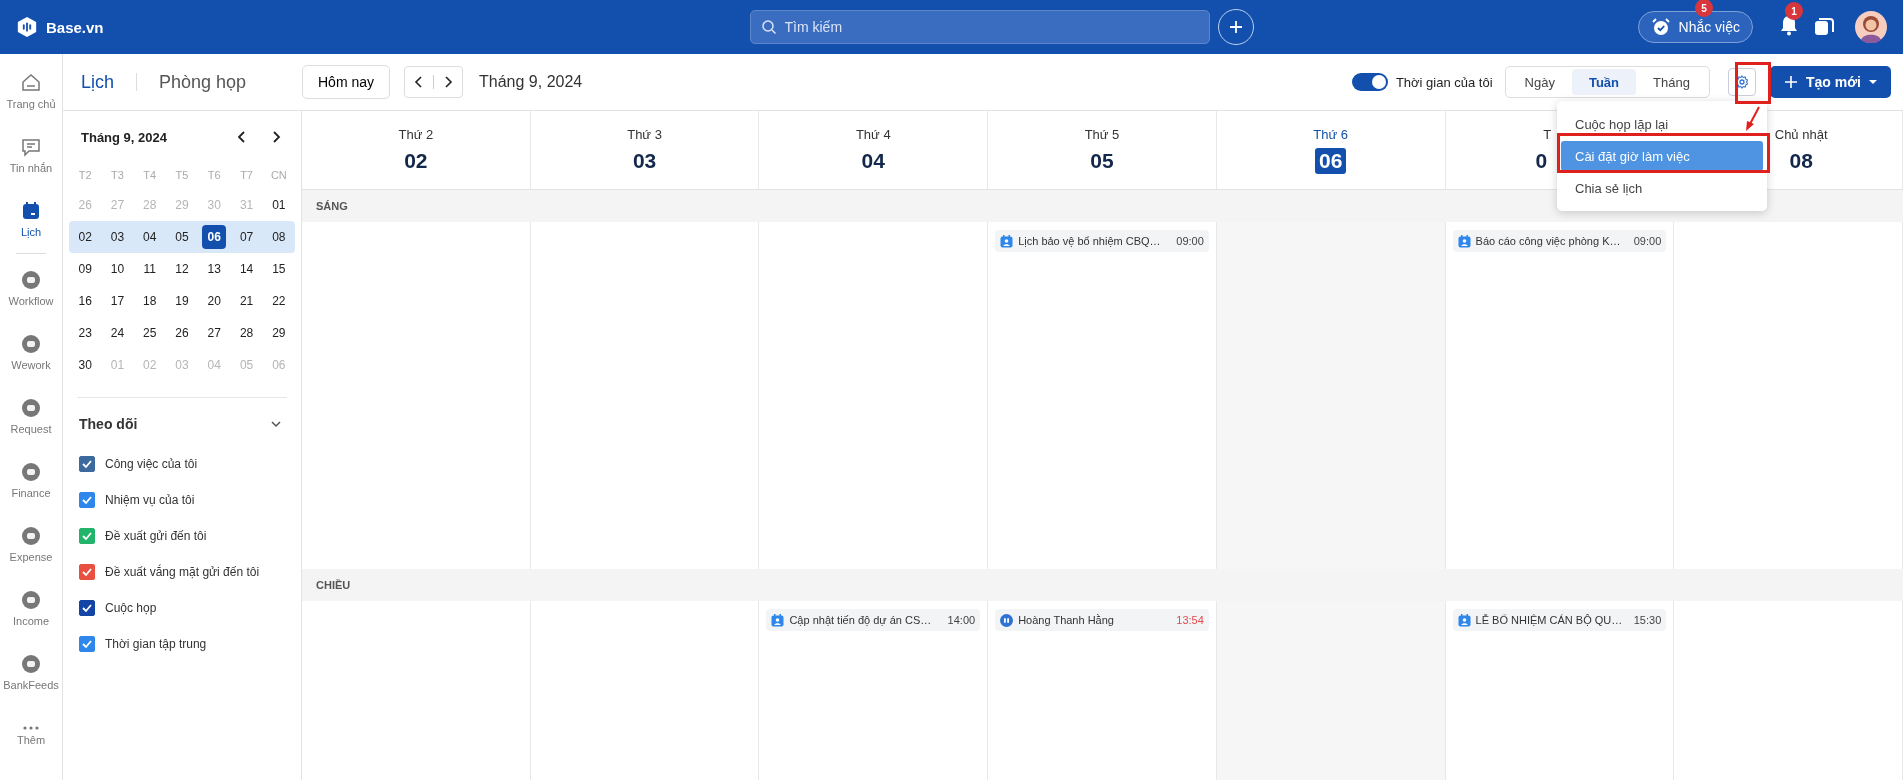 The width and height of the screenshot is (1903, 780). What do you see at coordinates (1695, 27) in the screenshot?
I see `reminder-button: Nhắc việc` at bounding box center [1695, 27].